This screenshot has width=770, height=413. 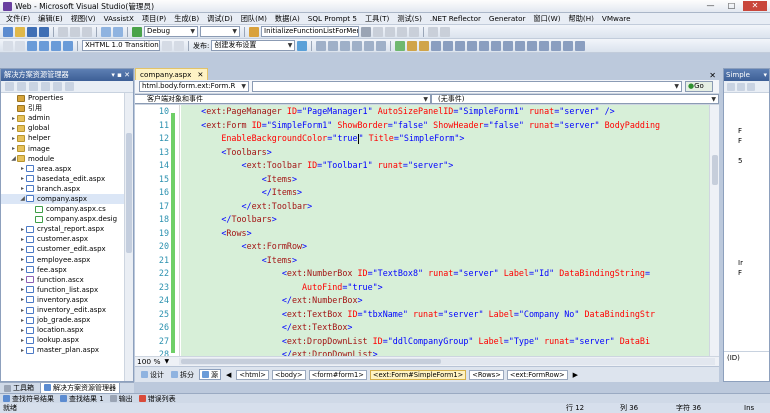 I want to click on layout-1-icon, so click(x=436, y=45).